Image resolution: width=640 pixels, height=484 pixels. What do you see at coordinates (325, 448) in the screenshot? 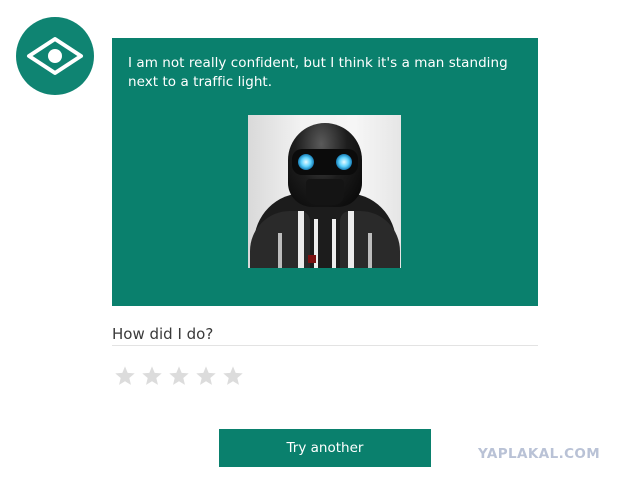
I see `try-another-button: Try another` at bounding box center [325, 448].